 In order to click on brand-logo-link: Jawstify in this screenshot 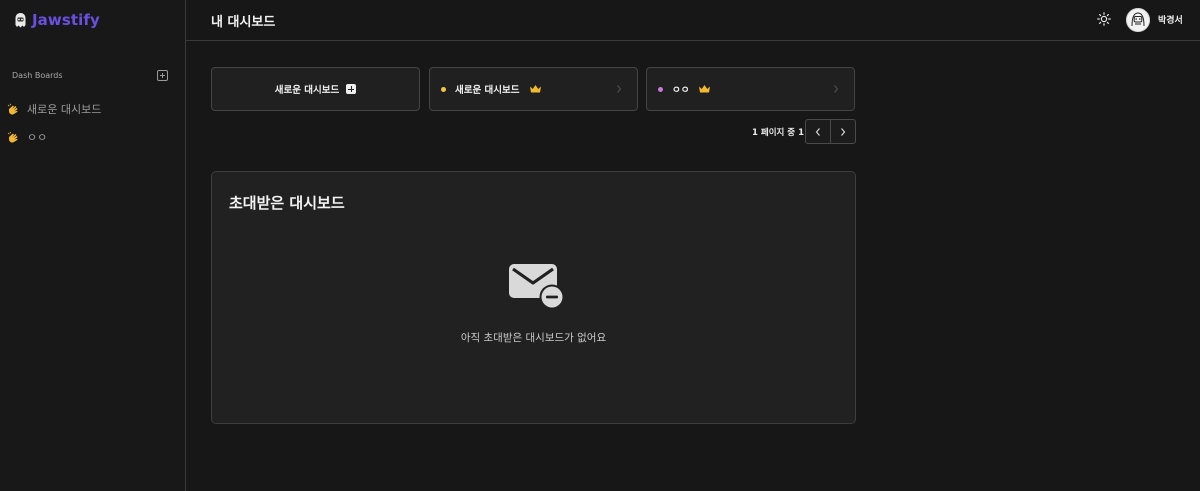, I will do `click(57, 20)`.